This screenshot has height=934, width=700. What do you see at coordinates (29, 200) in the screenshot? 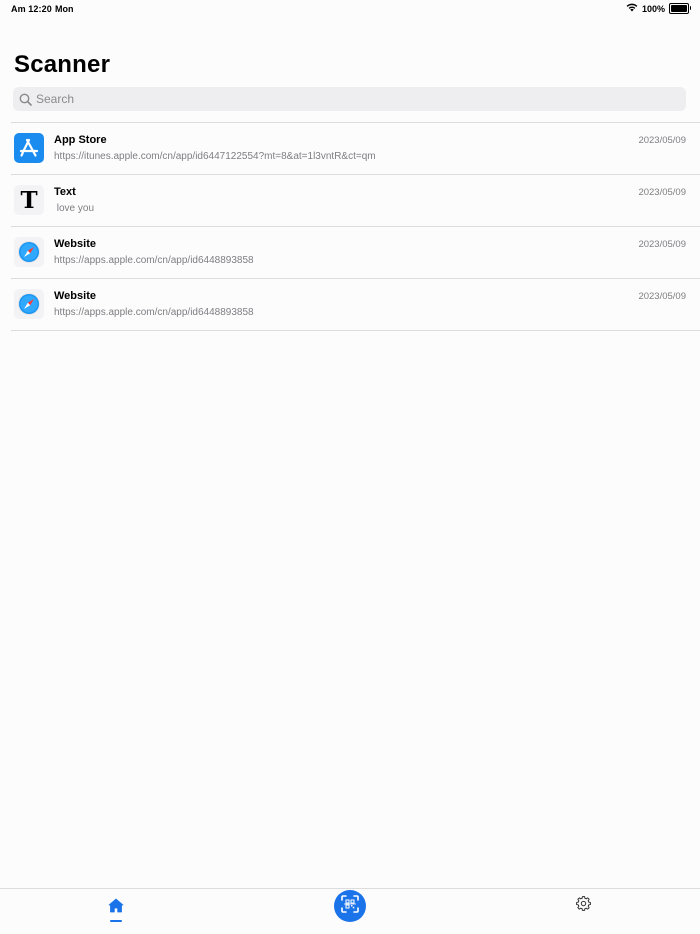
I see `text-icon: T` at bounding box center [29, 200].